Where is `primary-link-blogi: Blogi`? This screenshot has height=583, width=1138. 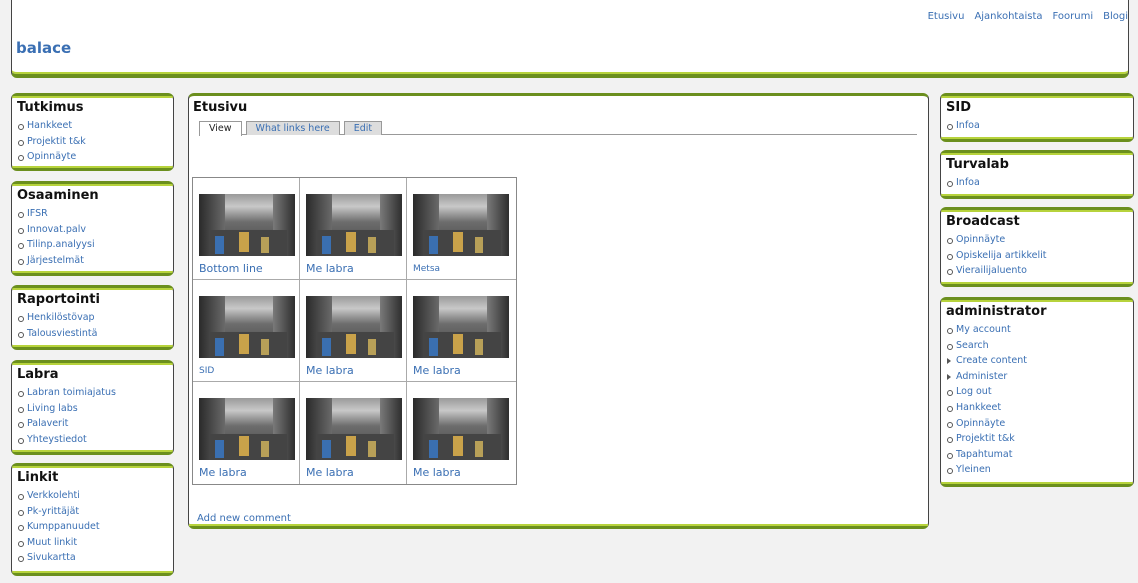 primary-link-blogi: Blogi is located at coordinates (1115, 16).